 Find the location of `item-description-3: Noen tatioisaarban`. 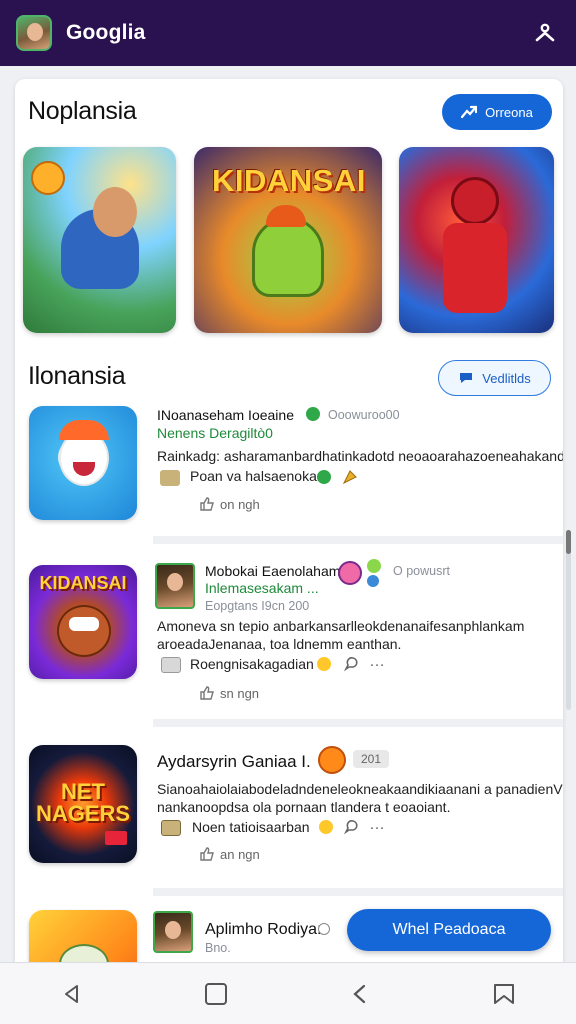

item-description-3: Noen tatioisaarban is located at coordinates (251, 827).